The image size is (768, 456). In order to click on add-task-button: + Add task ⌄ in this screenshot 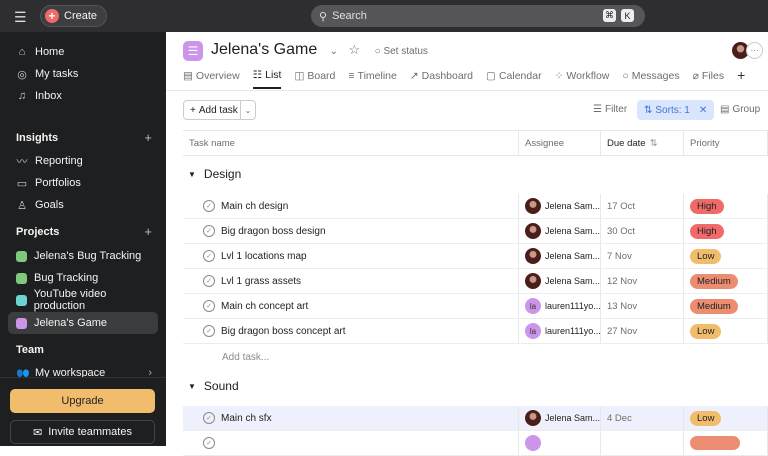, I will do `click(219, 110)`.